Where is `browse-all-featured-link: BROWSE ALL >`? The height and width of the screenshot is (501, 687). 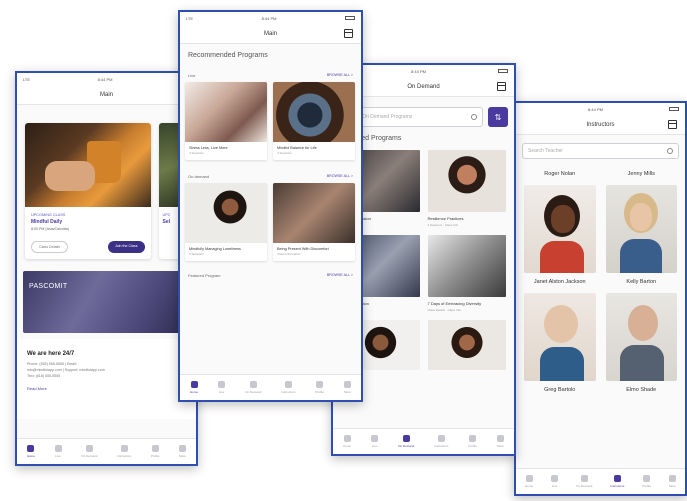 browse-all-featured-link: BROWSE ALL > is located at coordinates (340, 275).